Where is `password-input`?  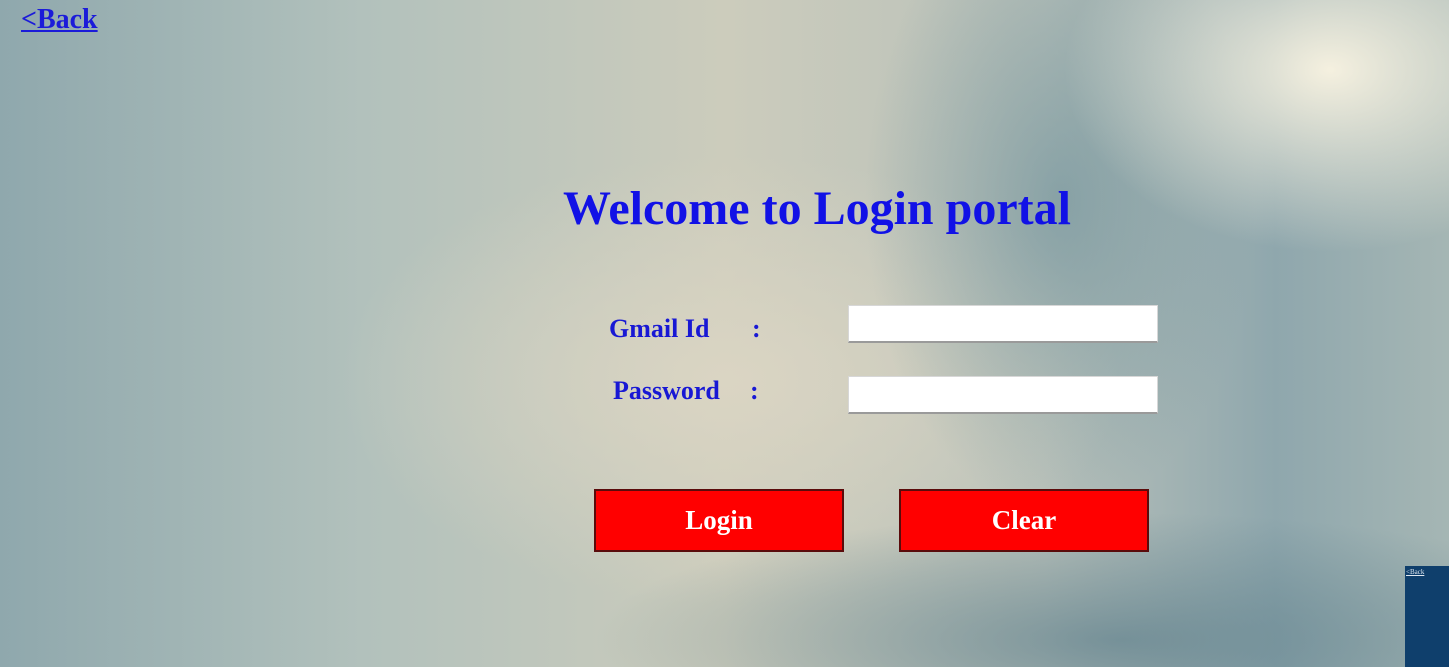
password-input is located at coordinates (1003, 395).